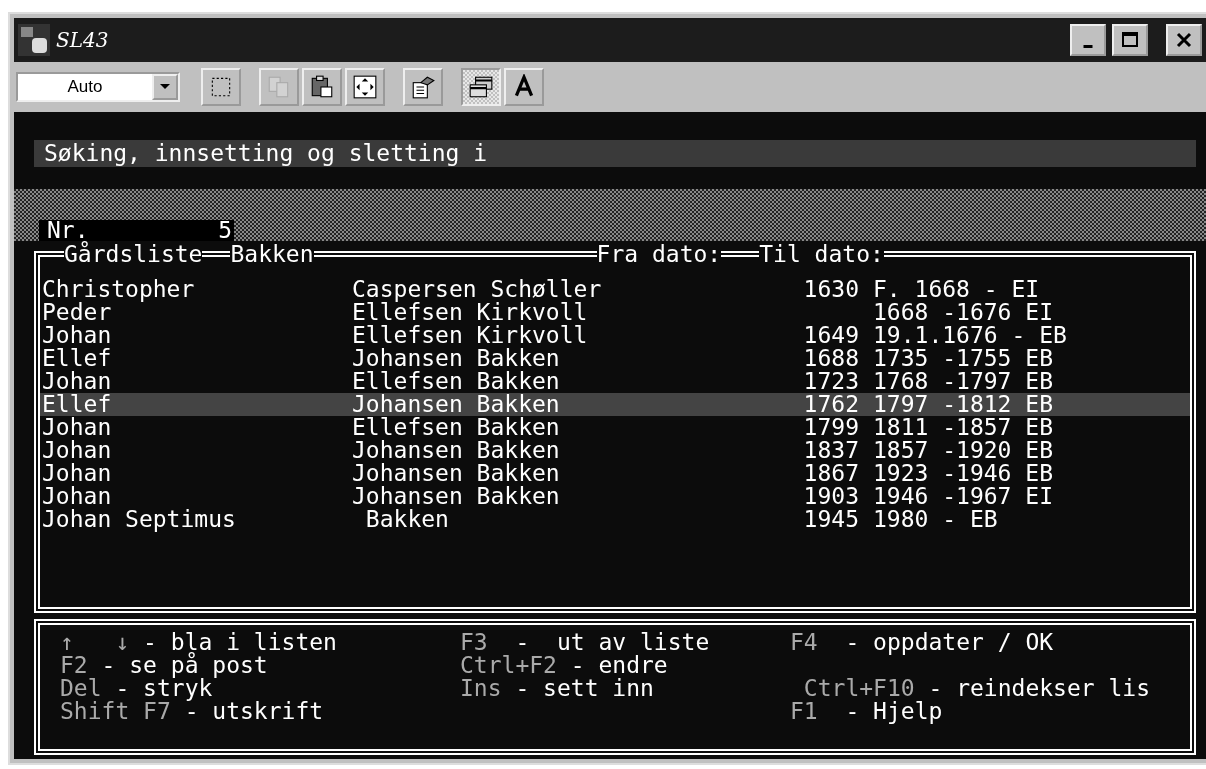 The width and height of the screenshot is (1206, 769). I want to click on maximize-button, so click(1130, 40).